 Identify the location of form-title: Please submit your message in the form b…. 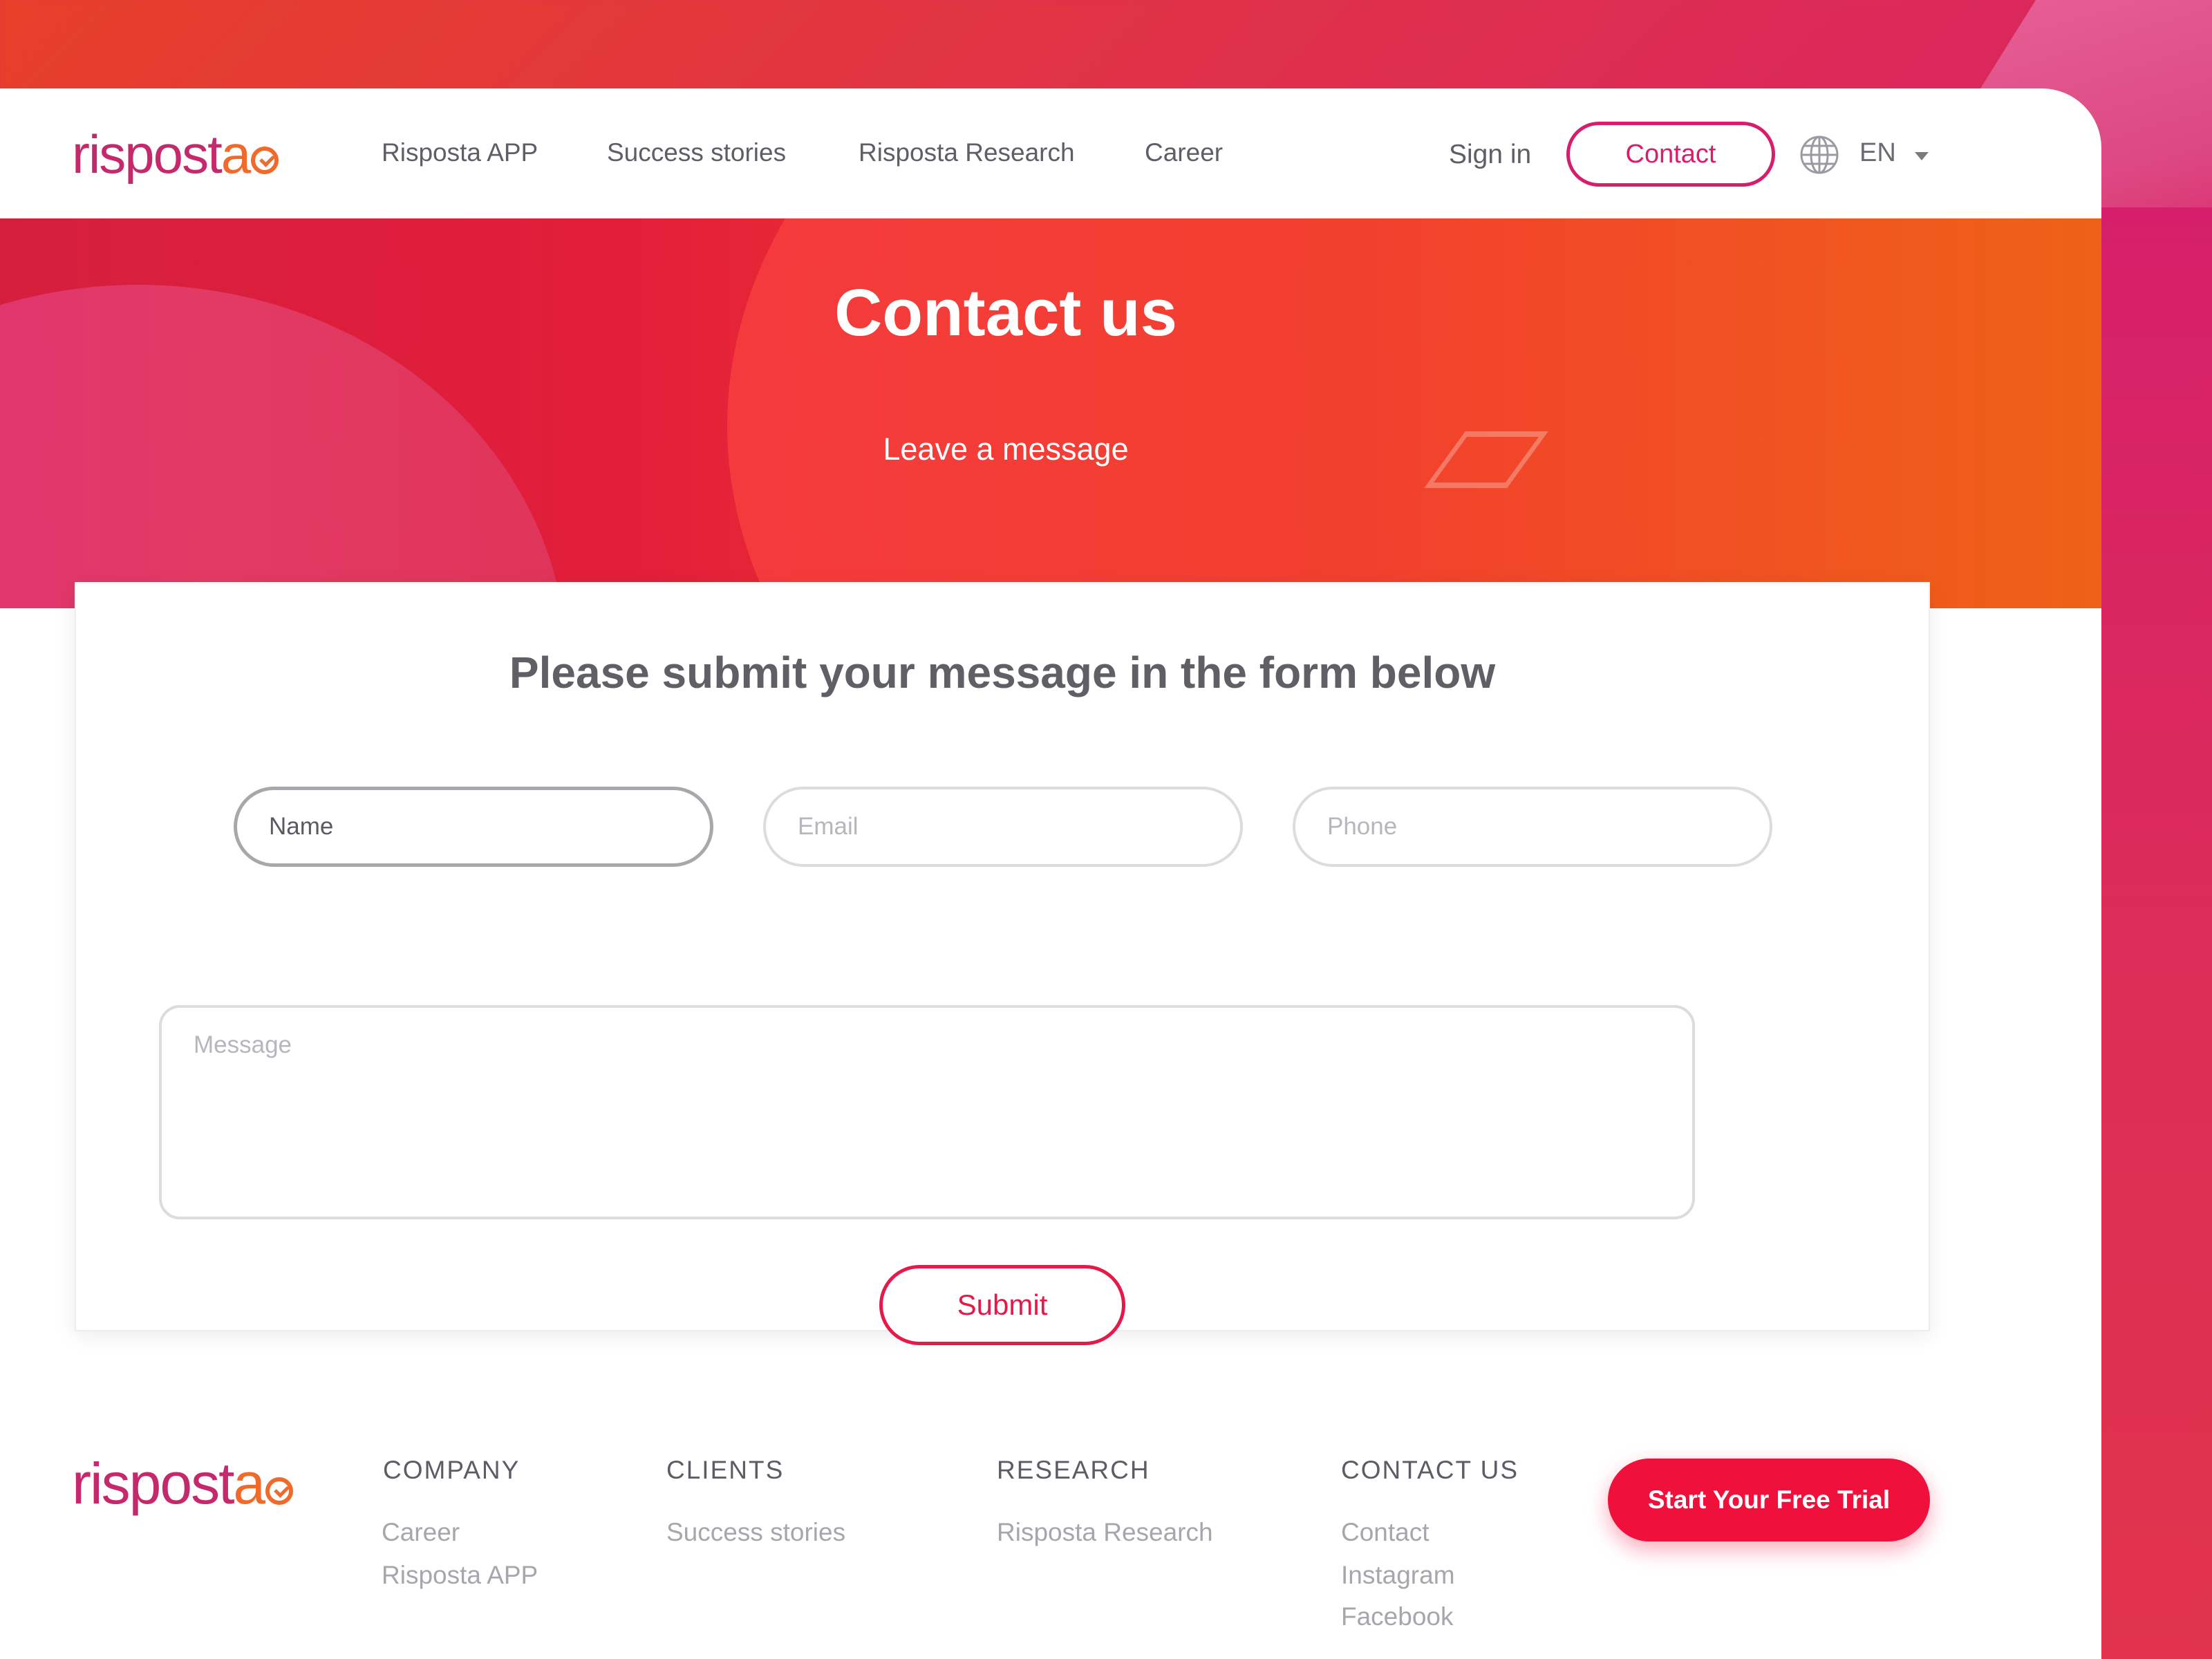
(1002, 672).